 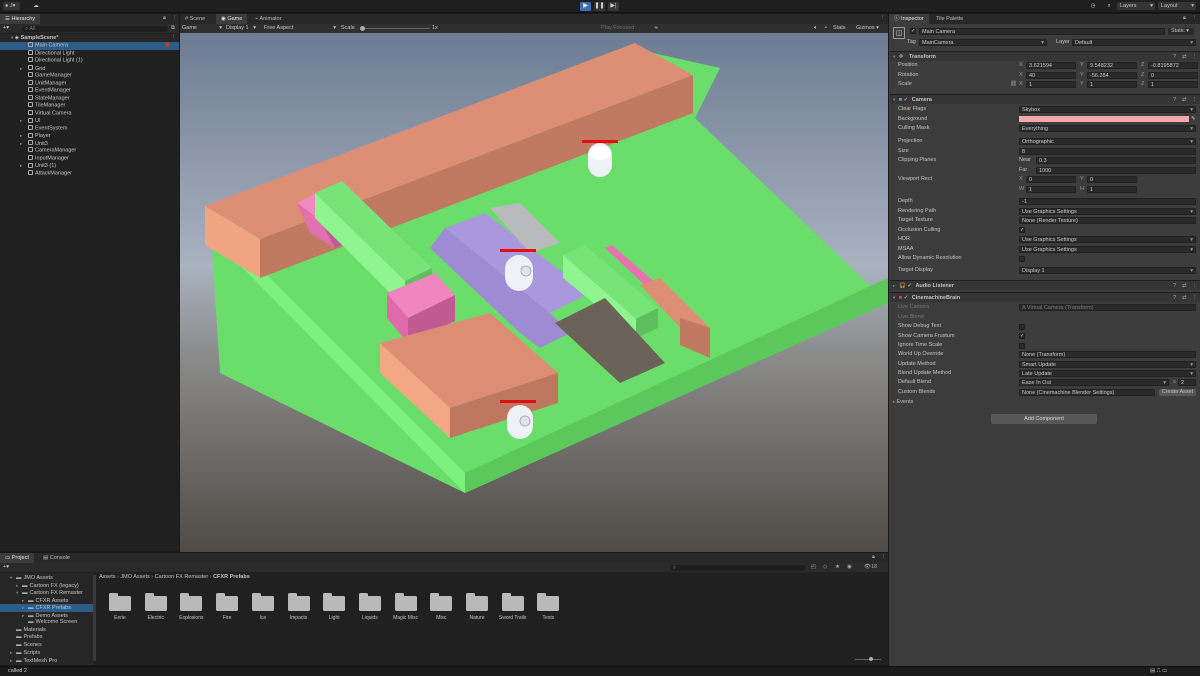 I want to click on world-up-override-field: None (Transform), so click(x=1107, y=354).